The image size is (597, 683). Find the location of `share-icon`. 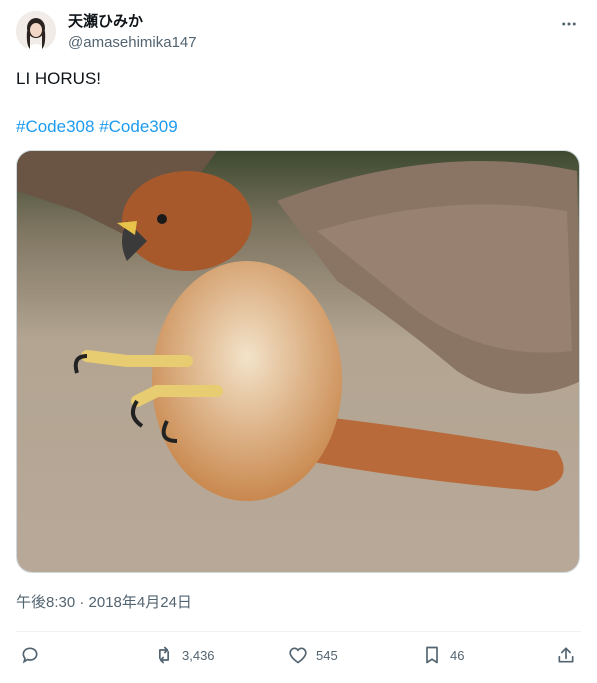

share-icon is located at coordinates (566, 655).